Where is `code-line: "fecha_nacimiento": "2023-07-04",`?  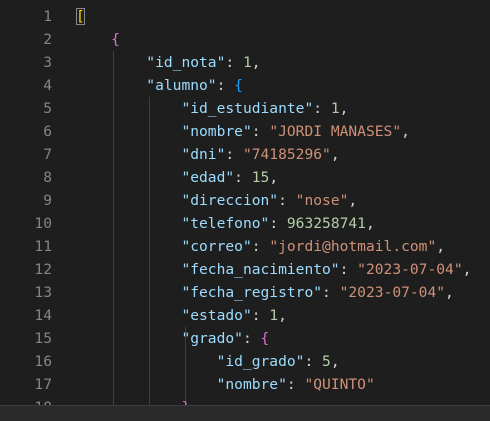 code-line: "fecha_nacimiento": "2023-07-04", is located at coordinates (283, 269).